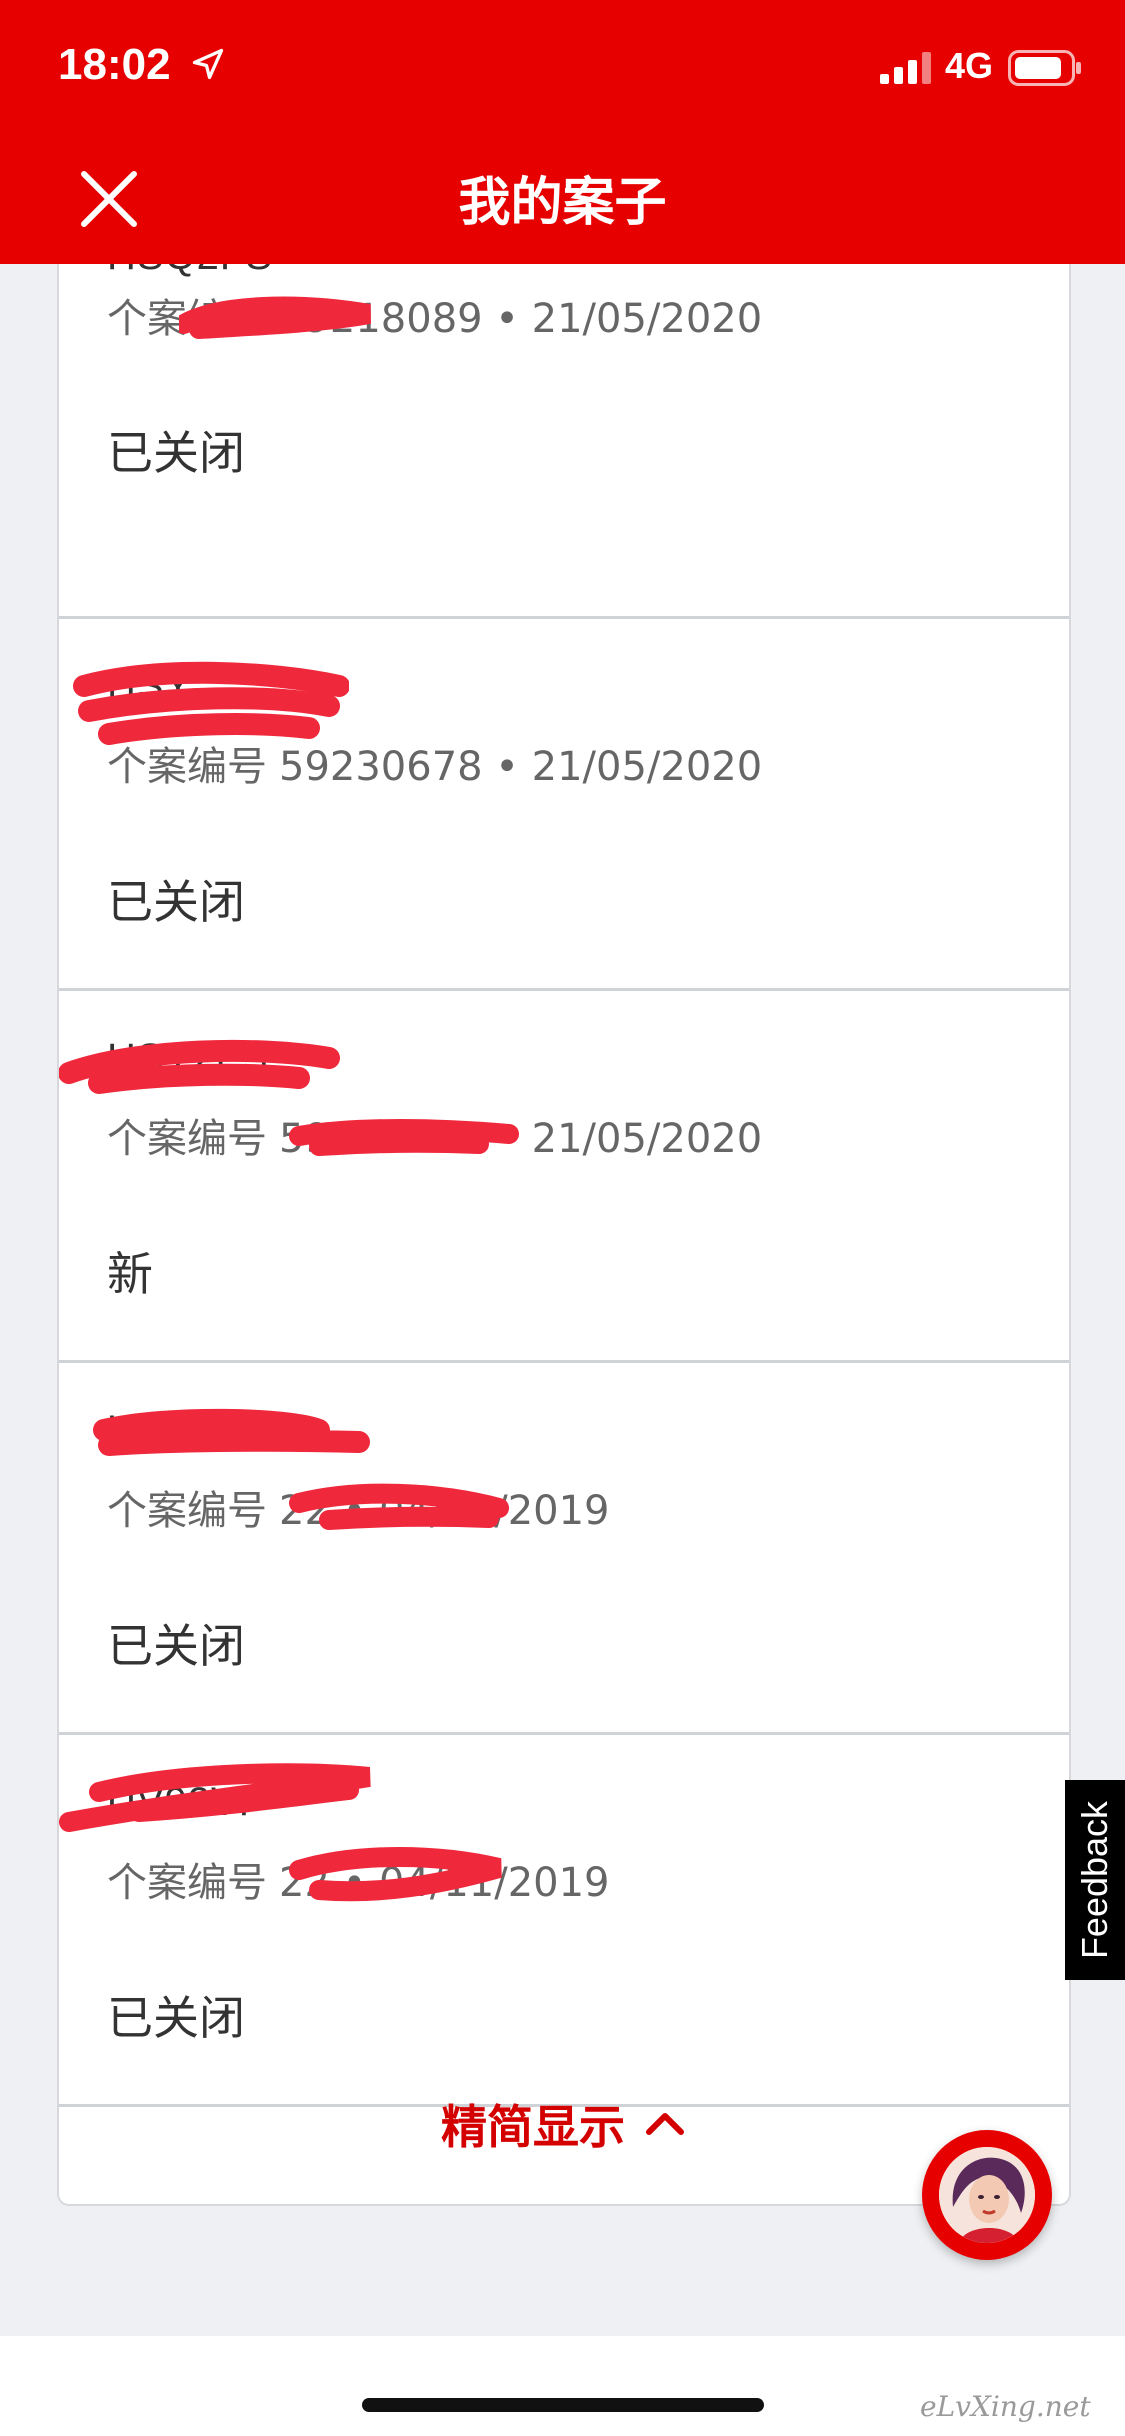 Image resolution: width=1125 pixels, height=2436 pixels. I want to click on network-type: 4G, so click(969, 65).